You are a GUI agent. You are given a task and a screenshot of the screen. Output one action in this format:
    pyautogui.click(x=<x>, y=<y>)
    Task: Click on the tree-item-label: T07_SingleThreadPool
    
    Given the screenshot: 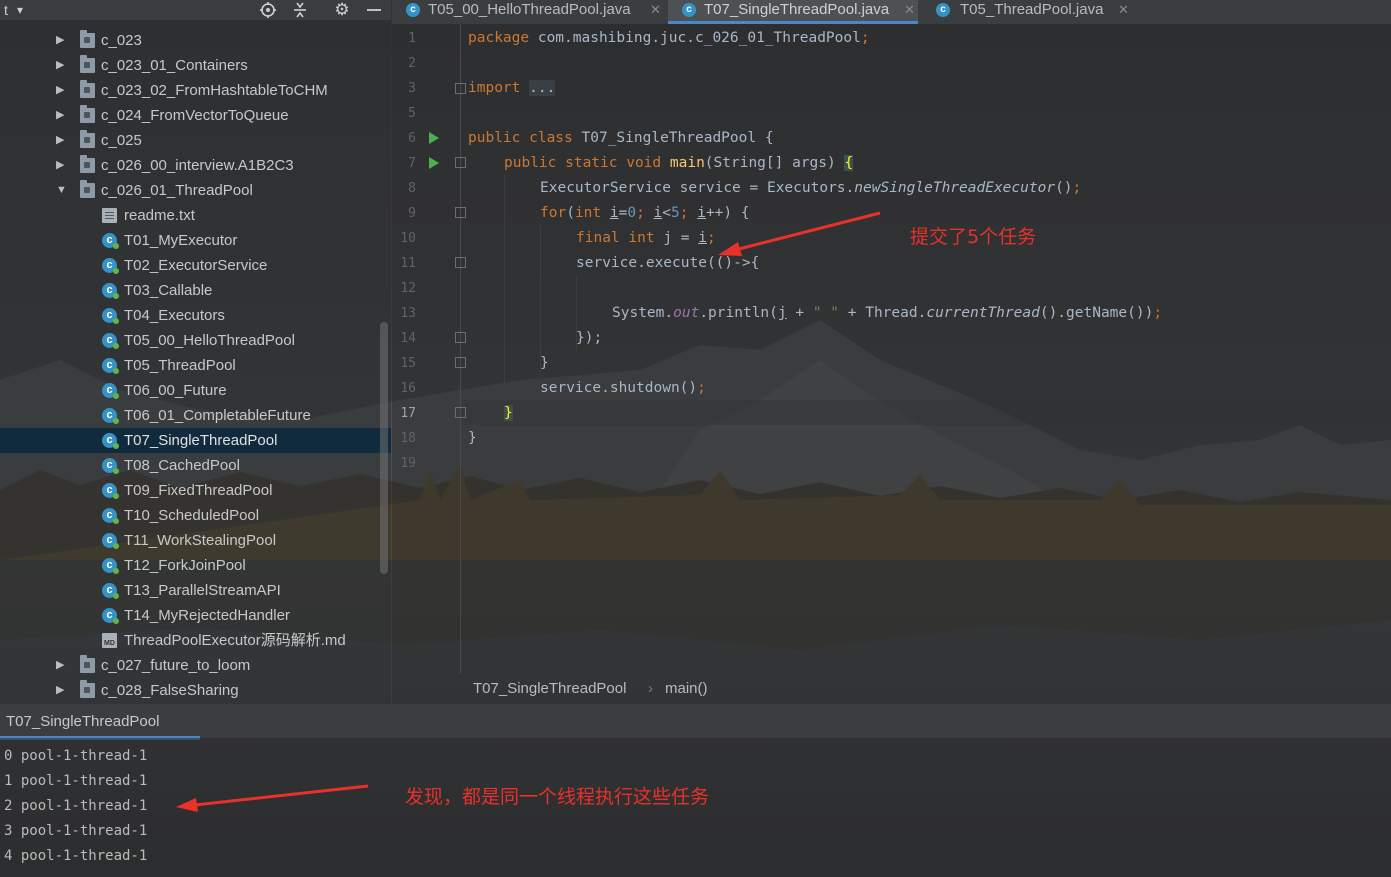 What is the action you would take?
    pyautogui.click(x=201, y=440)
    